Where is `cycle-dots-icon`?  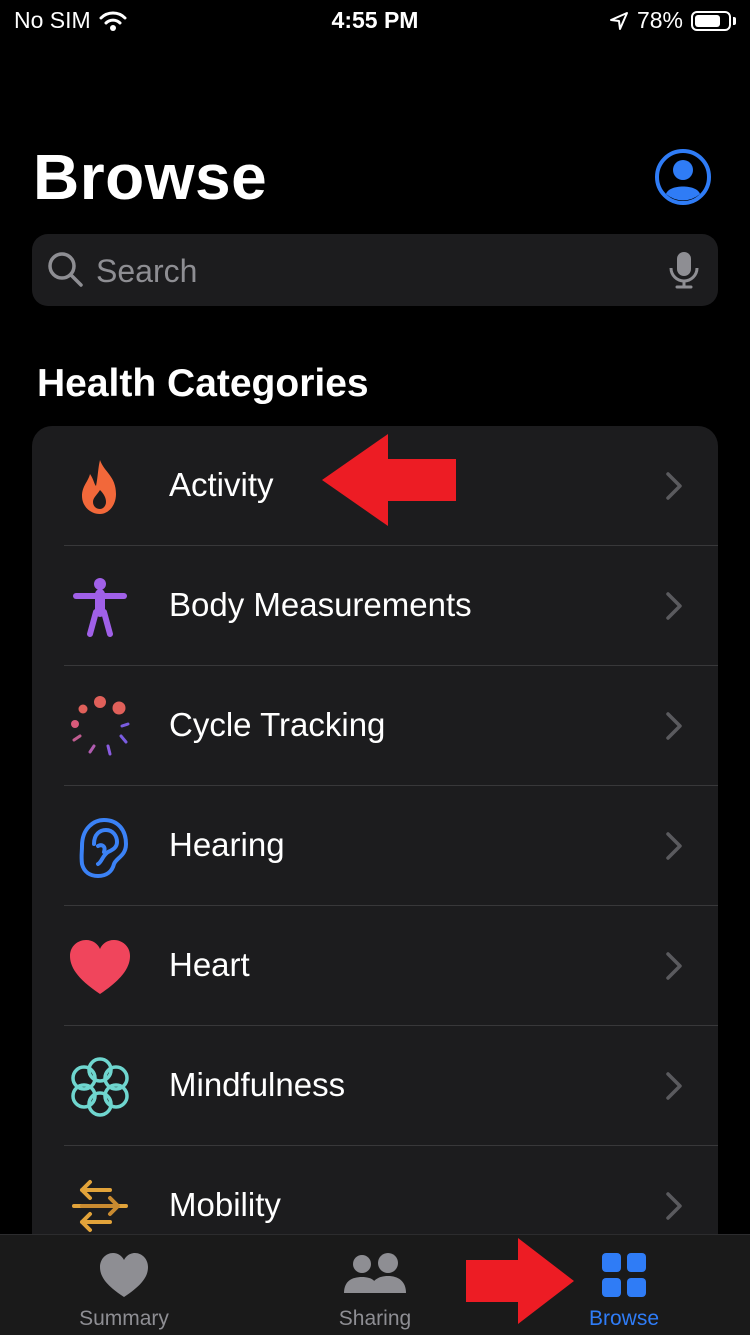 cycle-dots-icon is located at coordinates (100, 726).